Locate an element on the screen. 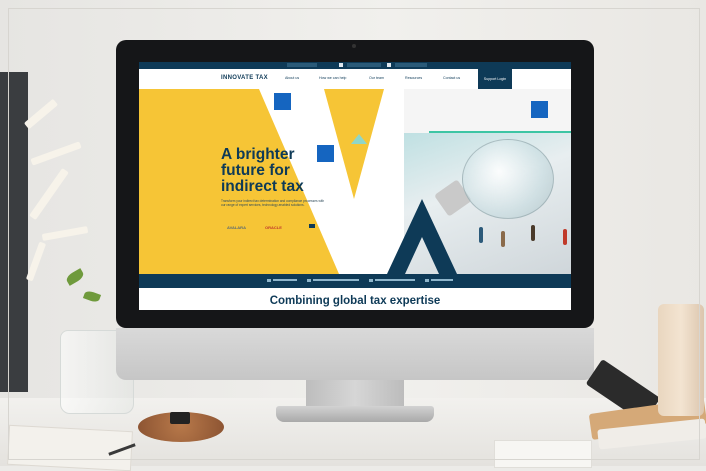  monitor-stand-base is located at coordinates (355, 414).